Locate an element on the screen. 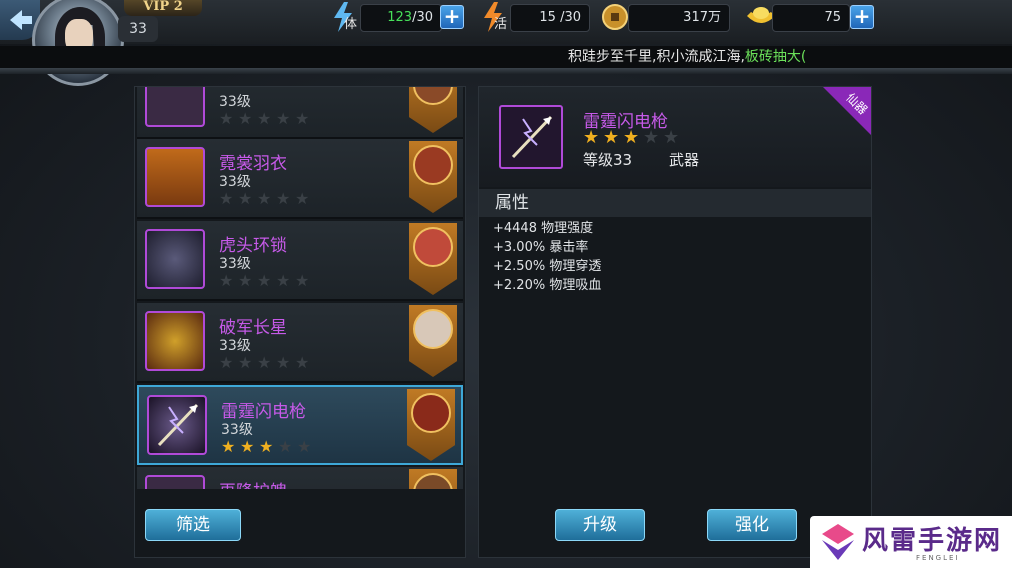 The height and width of the screenshot is (568, 1012). stamina-label: 体 is located at coordinates (351, 24).